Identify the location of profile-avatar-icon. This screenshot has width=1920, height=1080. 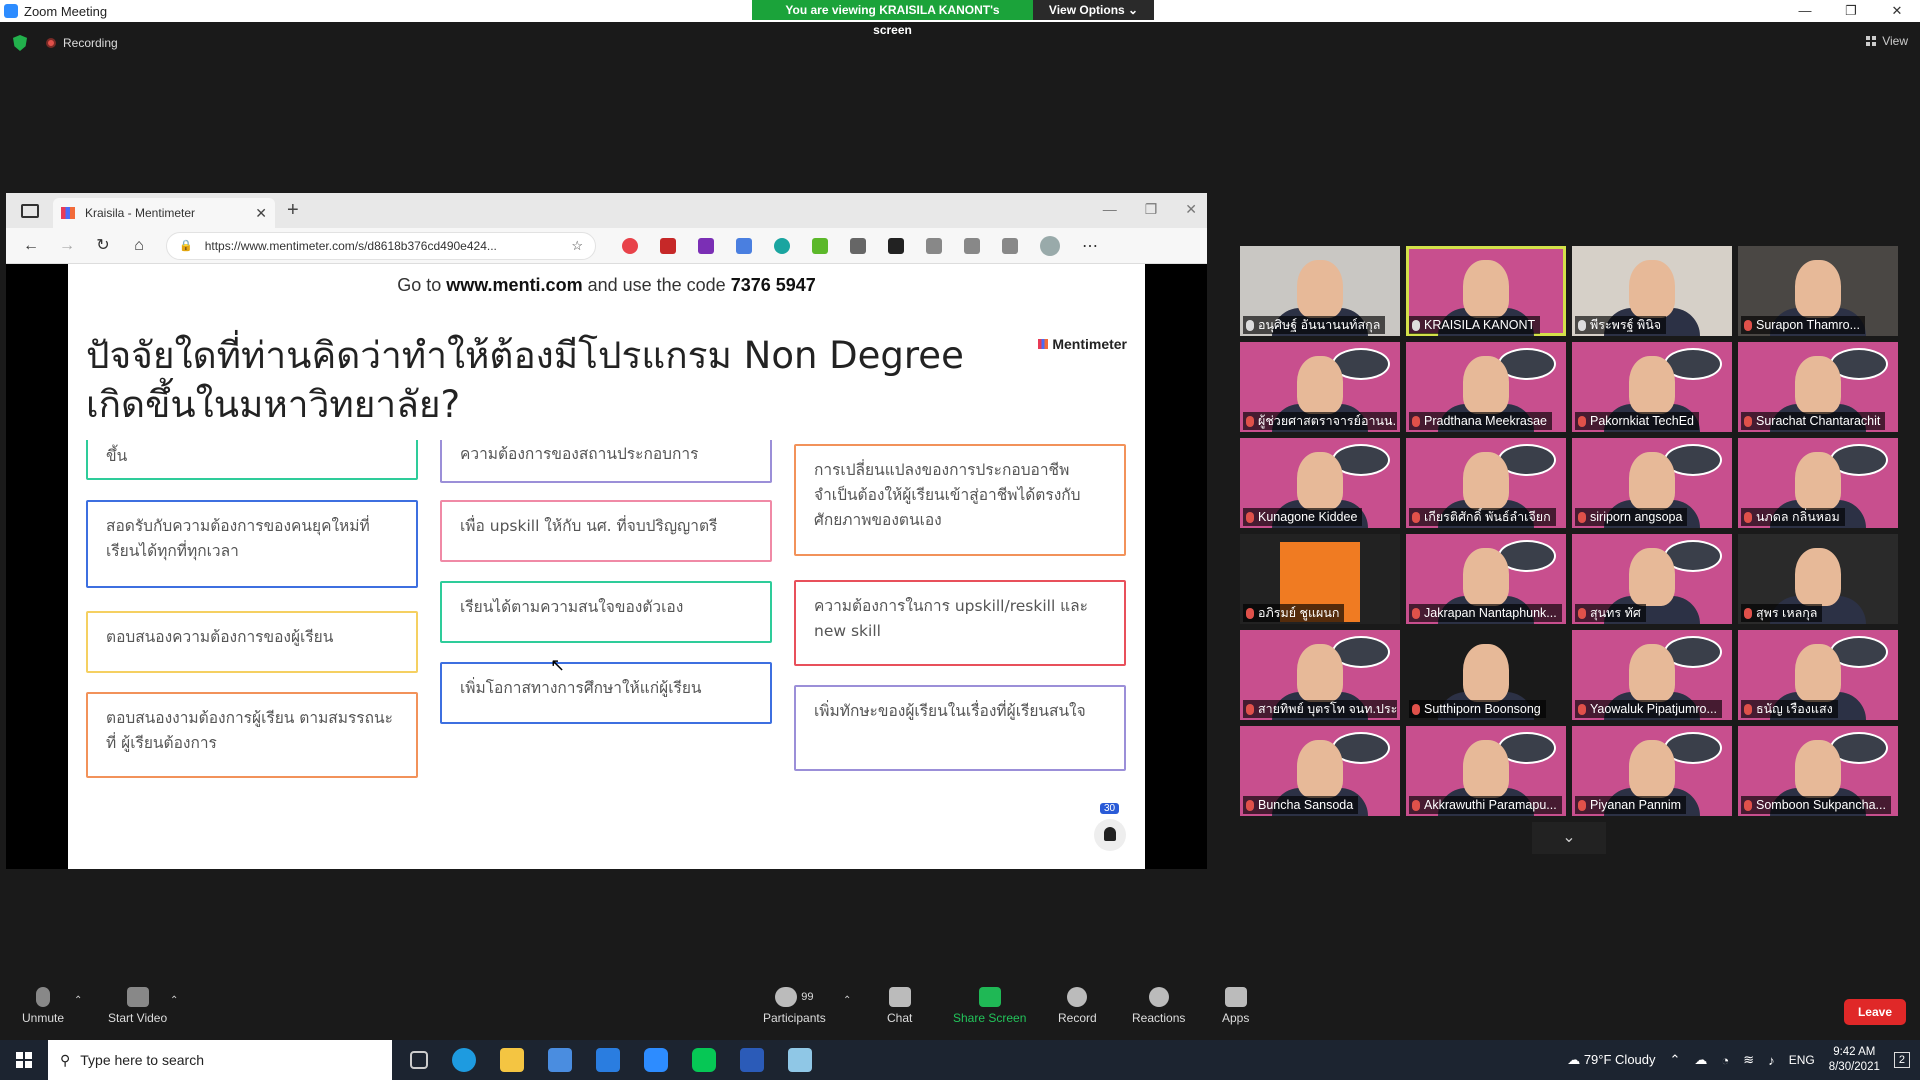
(1050, 245).